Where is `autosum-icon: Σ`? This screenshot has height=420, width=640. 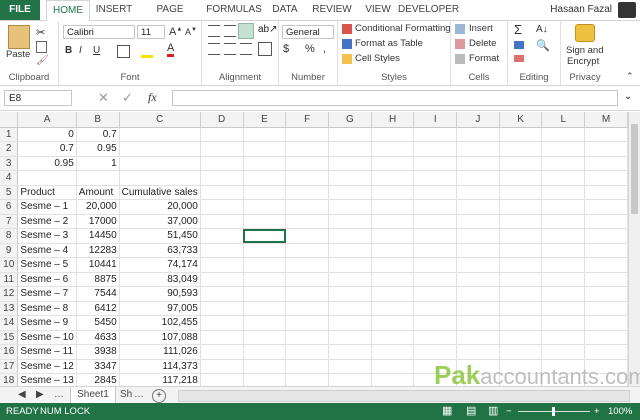 autosum-icon: Σ is located at coordinates (518, 29).